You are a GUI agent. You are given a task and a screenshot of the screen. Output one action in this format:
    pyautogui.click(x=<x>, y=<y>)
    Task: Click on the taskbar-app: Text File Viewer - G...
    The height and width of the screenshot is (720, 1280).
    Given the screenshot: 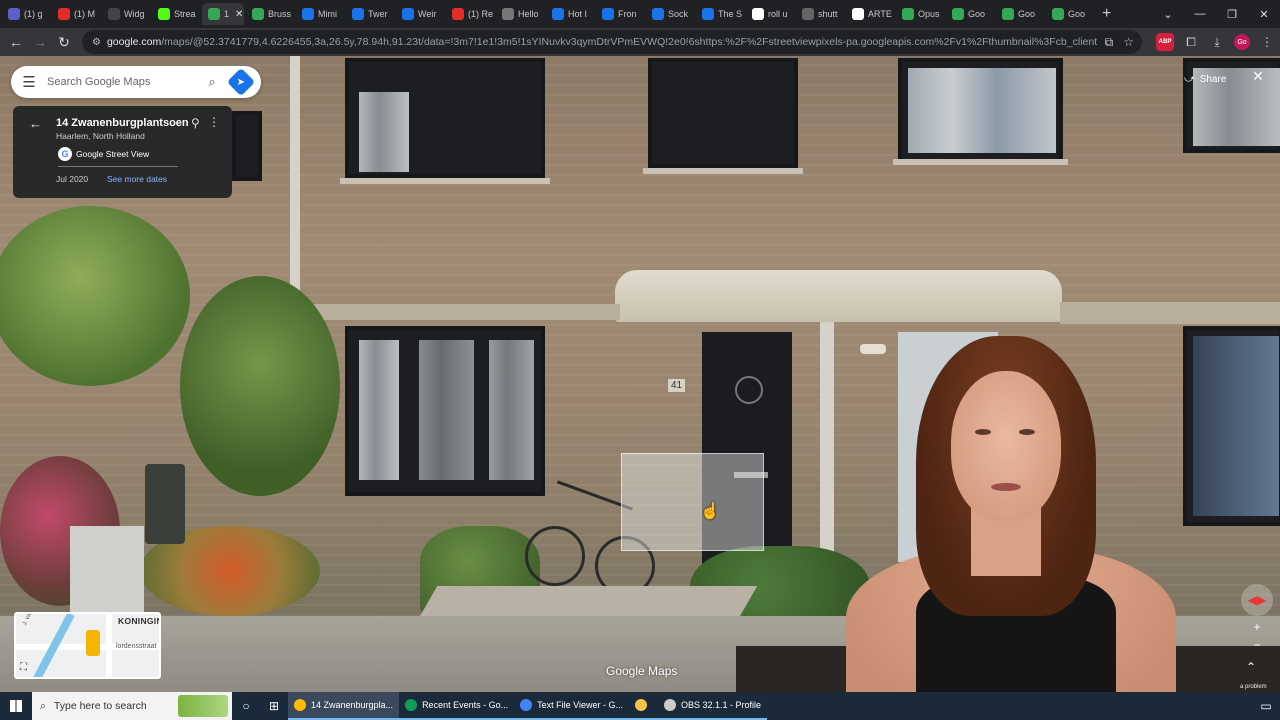 What is the action you would take?
    pyautogui.click(x=571, y=706)
    